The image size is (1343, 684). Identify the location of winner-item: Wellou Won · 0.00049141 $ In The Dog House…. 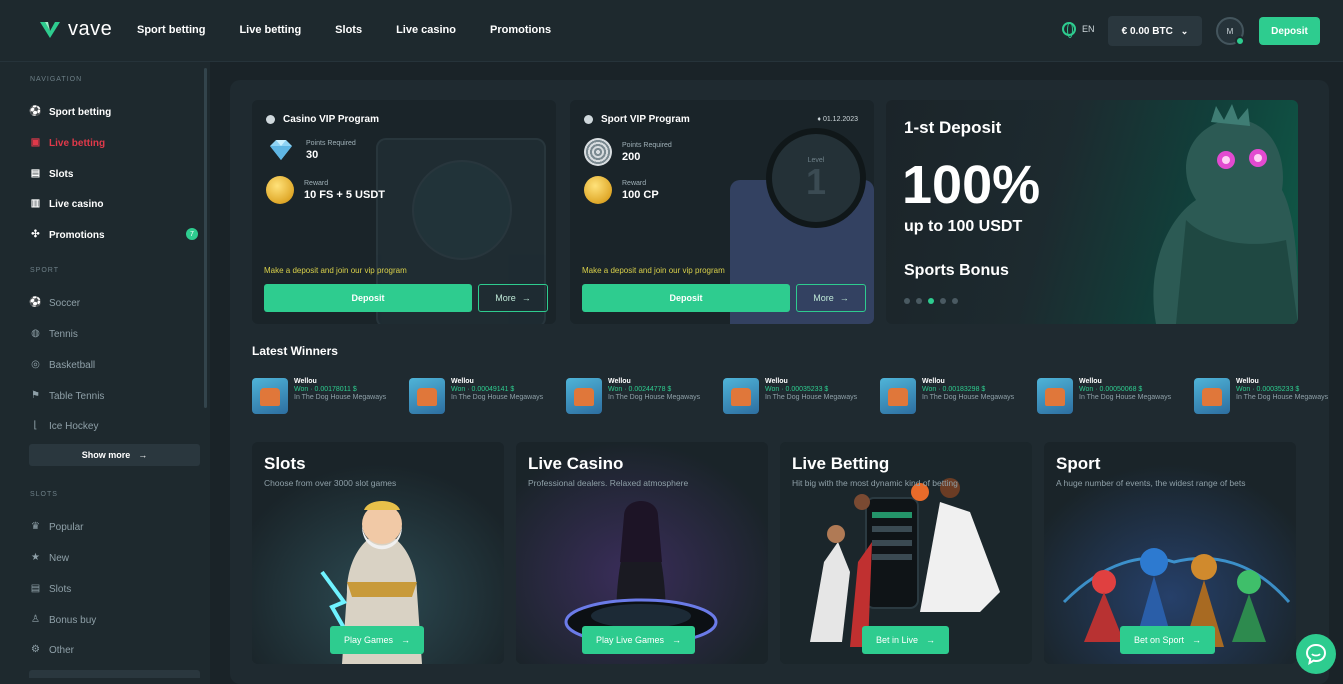
(484, 398).